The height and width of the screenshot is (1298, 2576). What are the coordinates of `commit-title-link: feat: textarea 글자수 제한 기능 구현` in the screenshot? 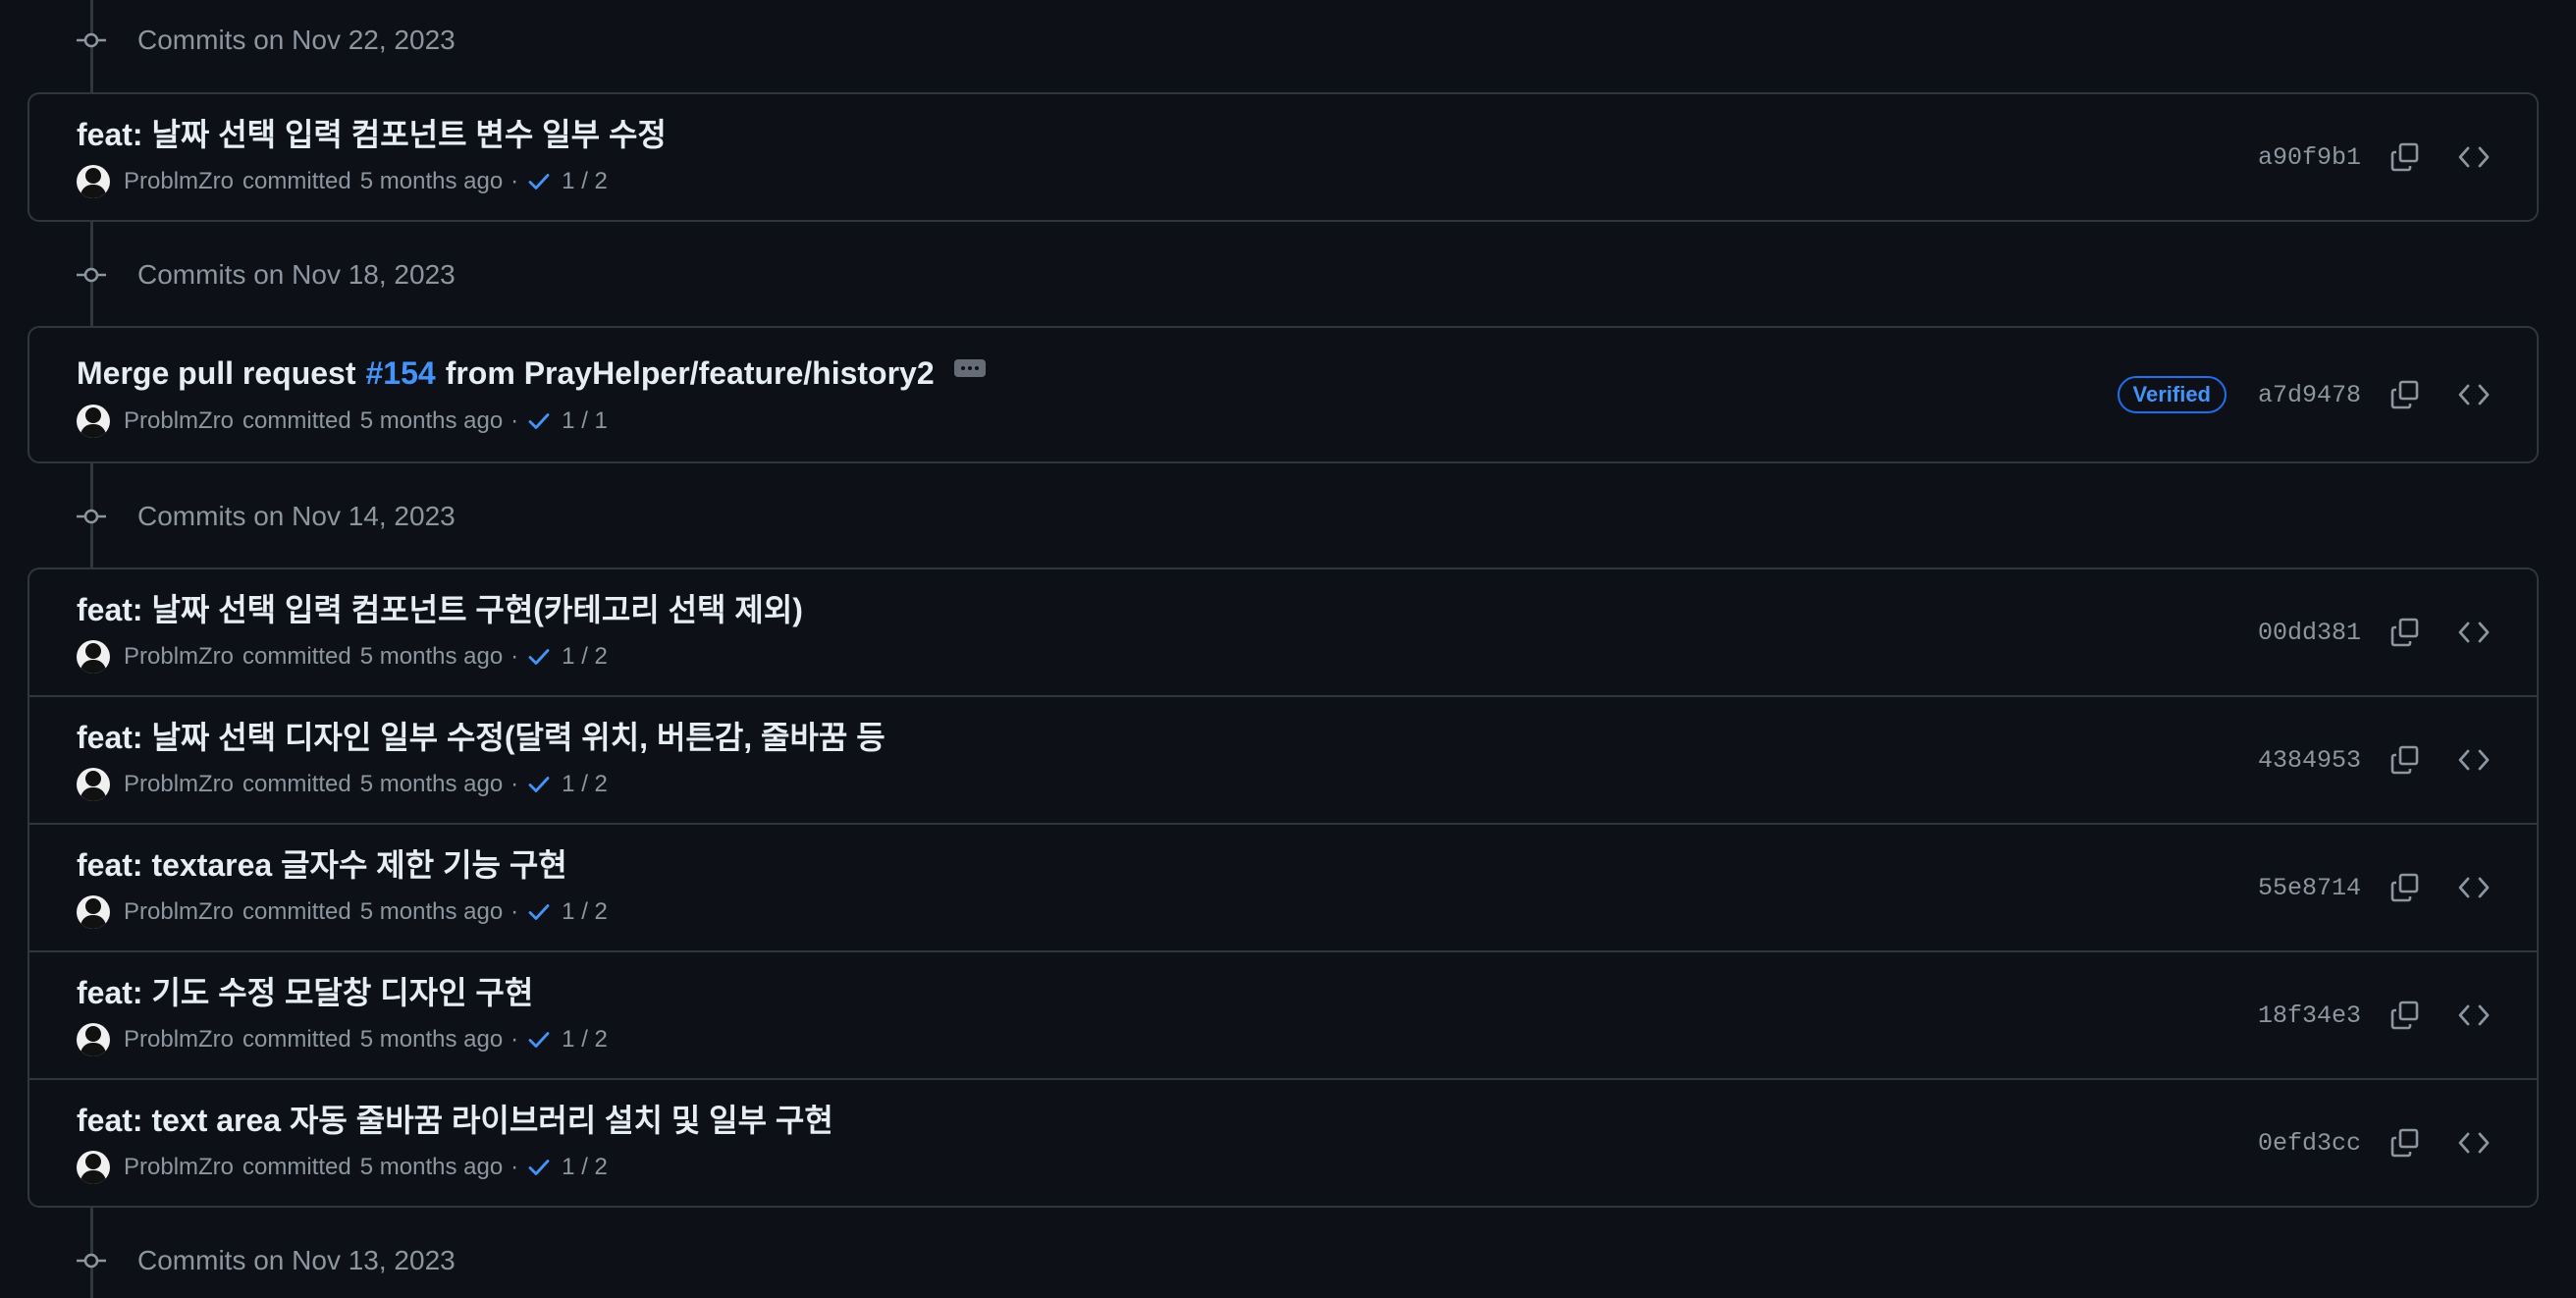 It's located at (322, 863).